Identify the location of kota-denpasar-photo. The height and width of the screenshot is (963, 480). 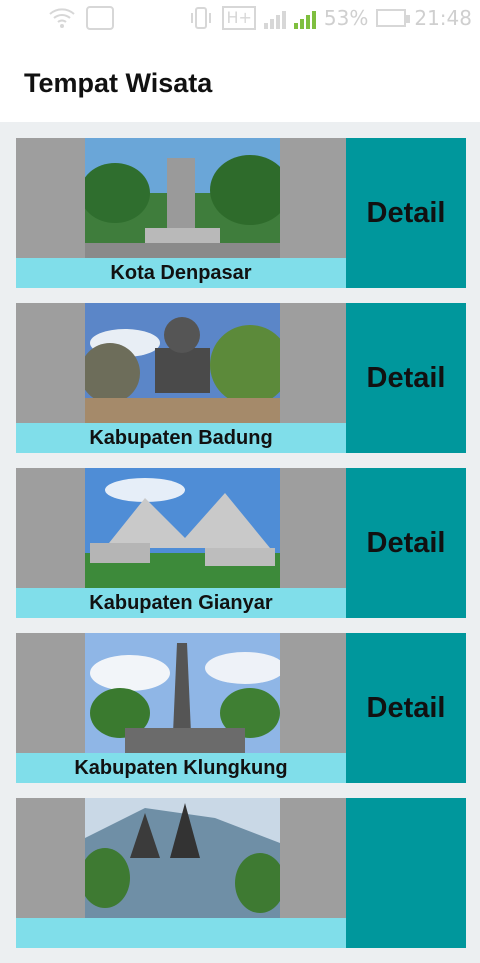
(182, 198).